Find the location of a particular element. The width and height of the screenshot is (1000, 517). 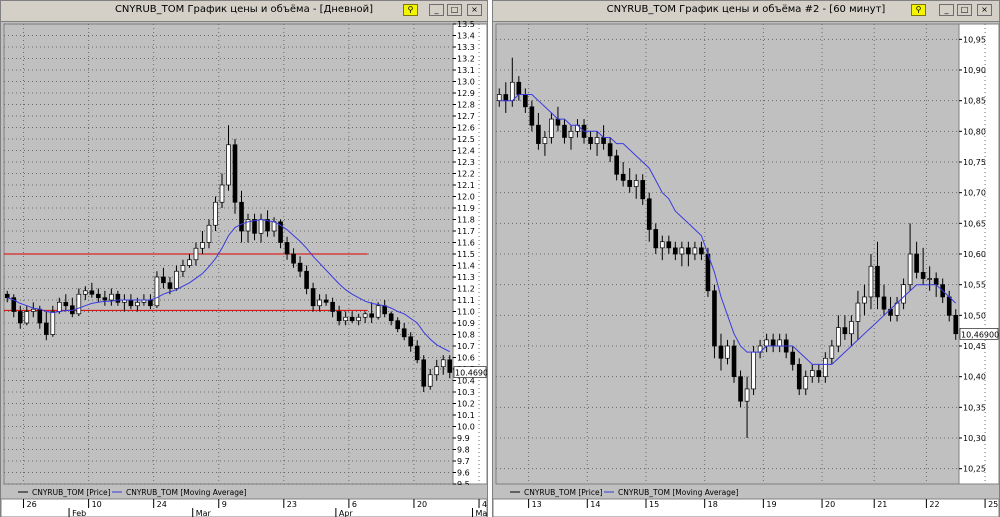

y-tick-label: 9.9 is located at coordinates (463, 438).